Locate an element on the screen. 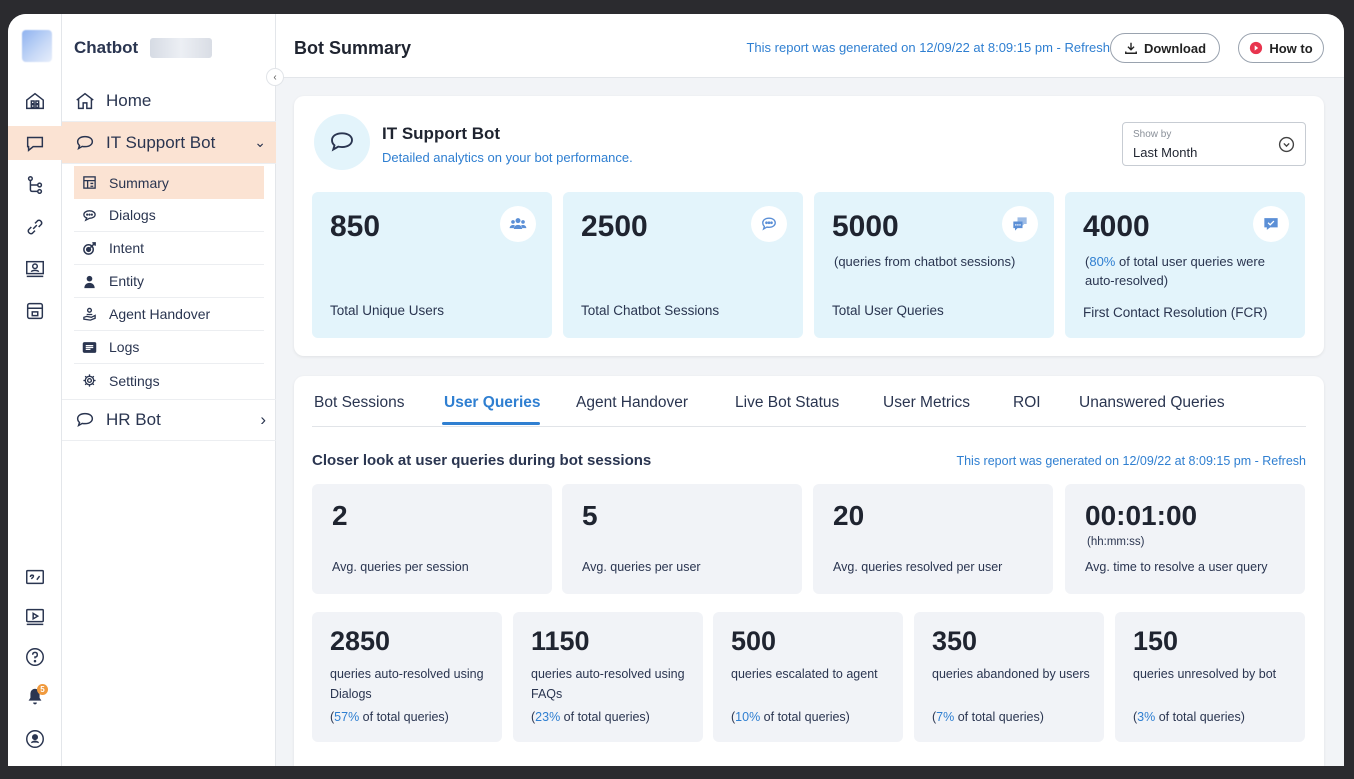 The height and width of the screenshot is (779, 1354). tab-unanswered-queries: Unanswered Queries is located at coordinates (1152, 403).